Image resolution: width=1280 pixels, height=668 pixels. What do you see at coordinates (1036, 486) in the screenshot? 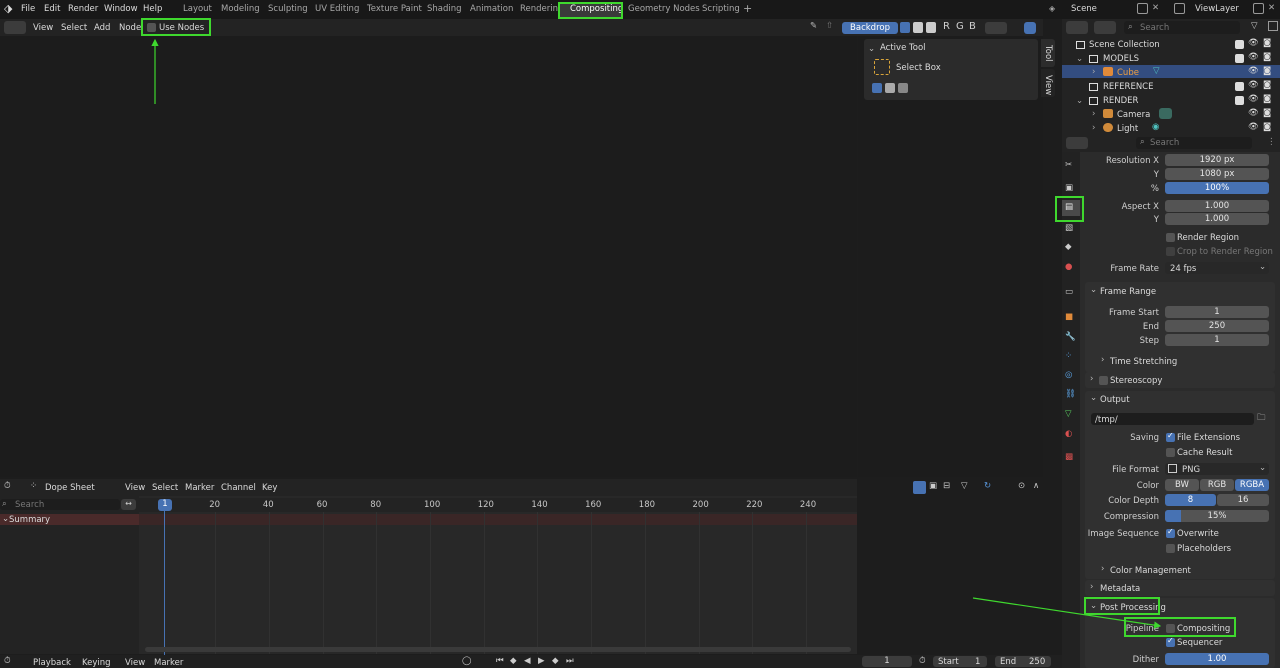
I see `falloff-icon: ∧` at bounding box center [1036, 486].